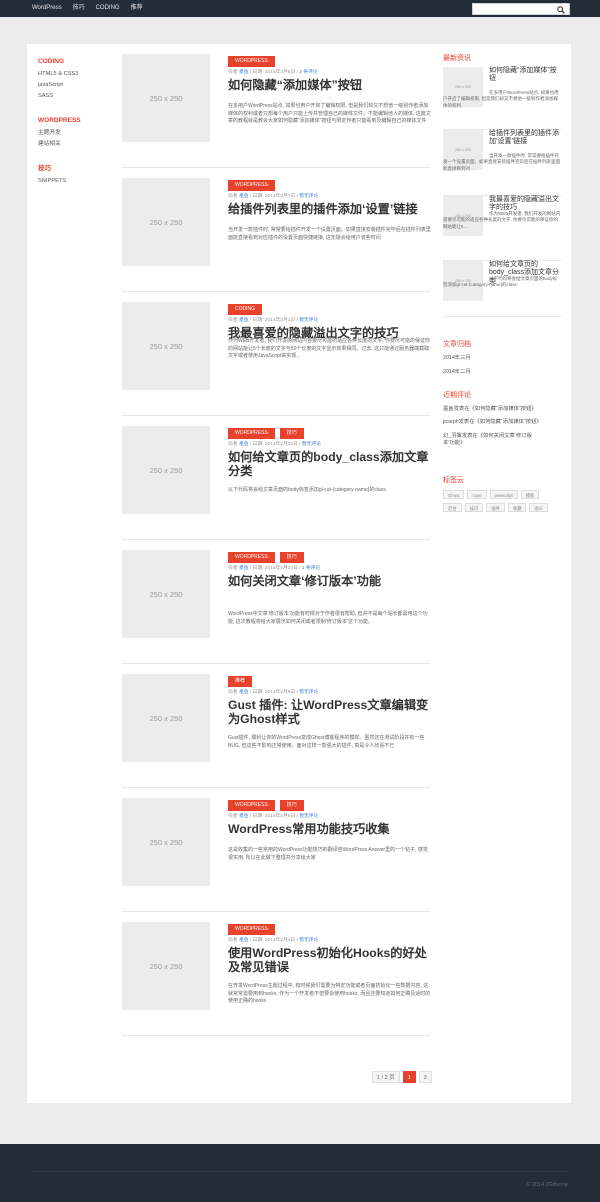 Image resolution: width=600 pixels, height=1202 pixels. Describe the element at coordinates (525, 138) in the screenshot. I see `recent-post-title: 给插件列表里的插件添加‘设置’链接` at that location.